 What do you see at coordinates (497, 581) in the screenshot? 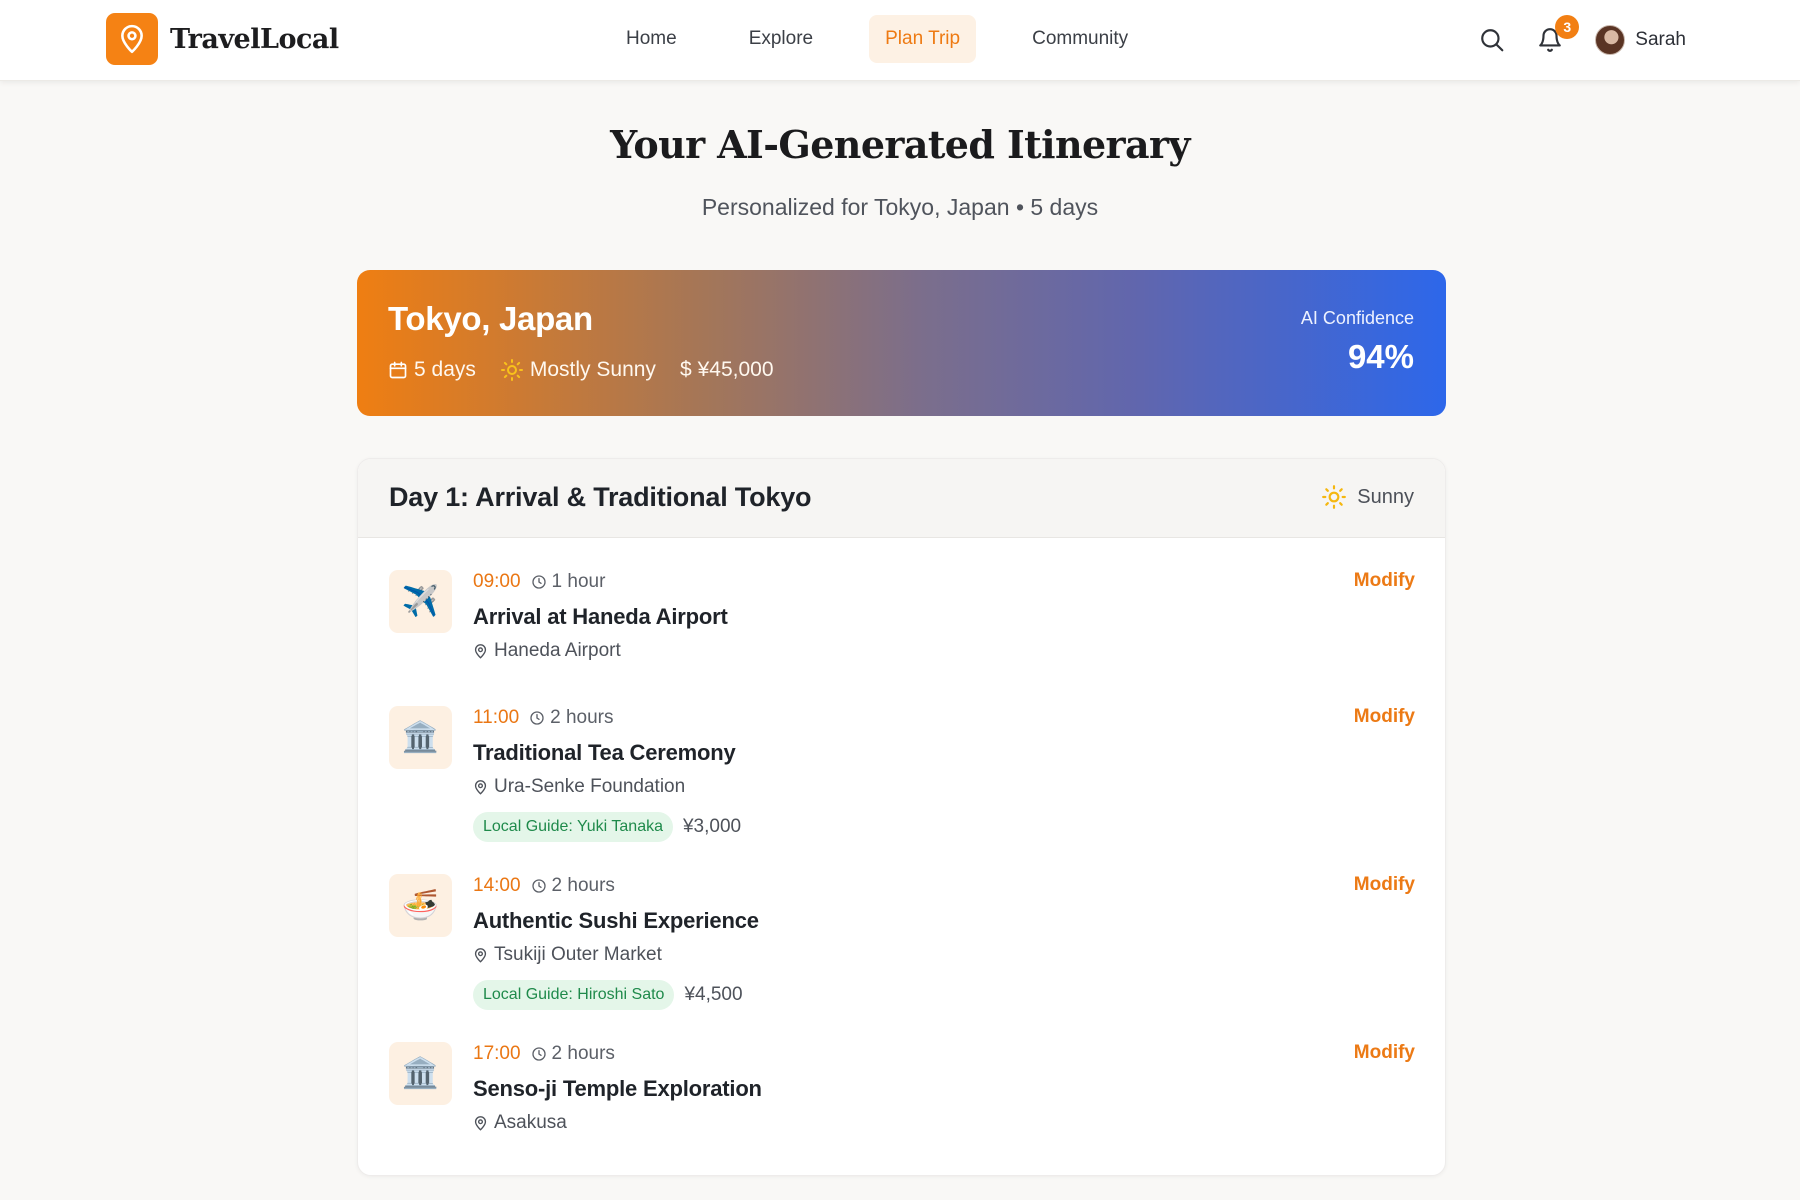
I see `activity-time: 09:00` at bounding box center [497, 581].